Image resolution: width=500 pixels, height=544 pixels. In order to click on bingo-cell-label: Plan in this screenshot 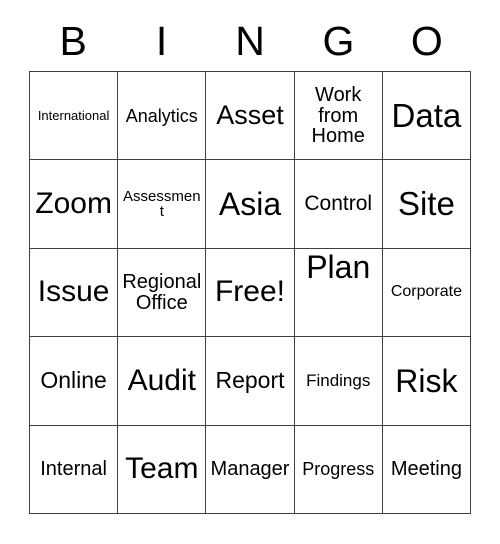, I will do `click(338, 266)`.